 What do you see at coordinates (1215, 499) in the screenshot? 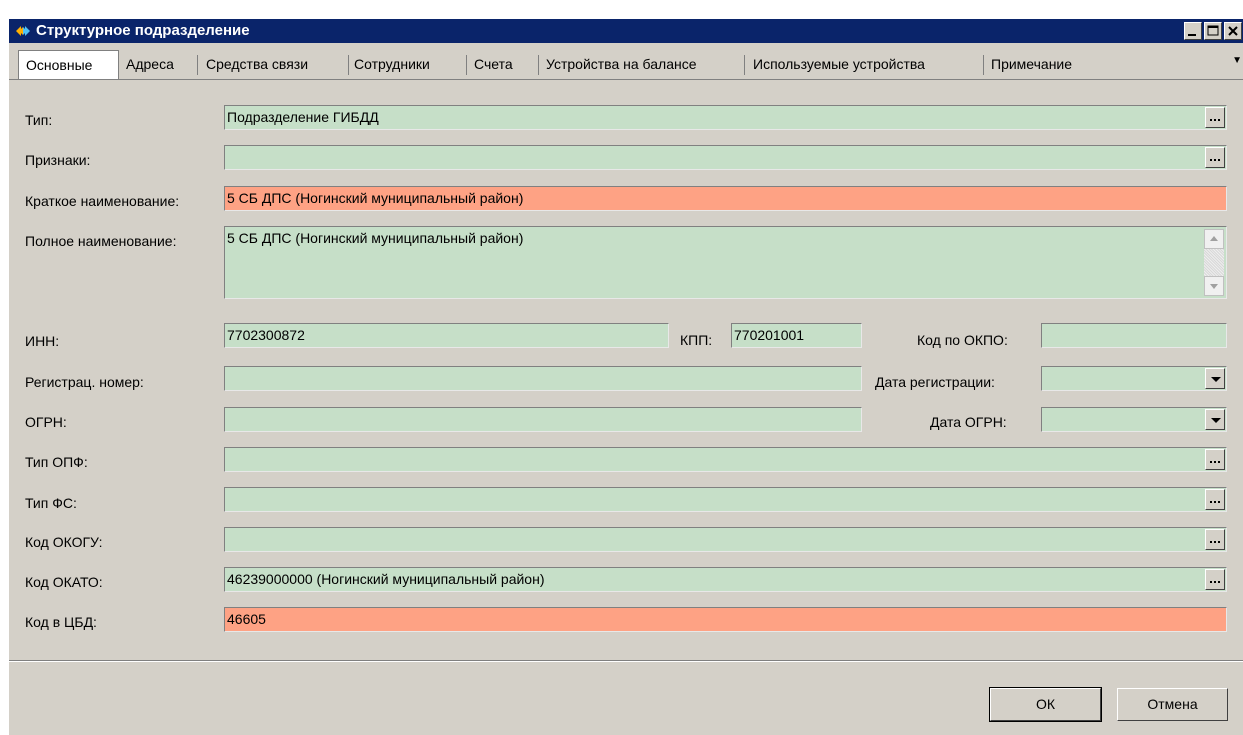
I see `fs-type-browse-button` at bounding box center [1215, 499].